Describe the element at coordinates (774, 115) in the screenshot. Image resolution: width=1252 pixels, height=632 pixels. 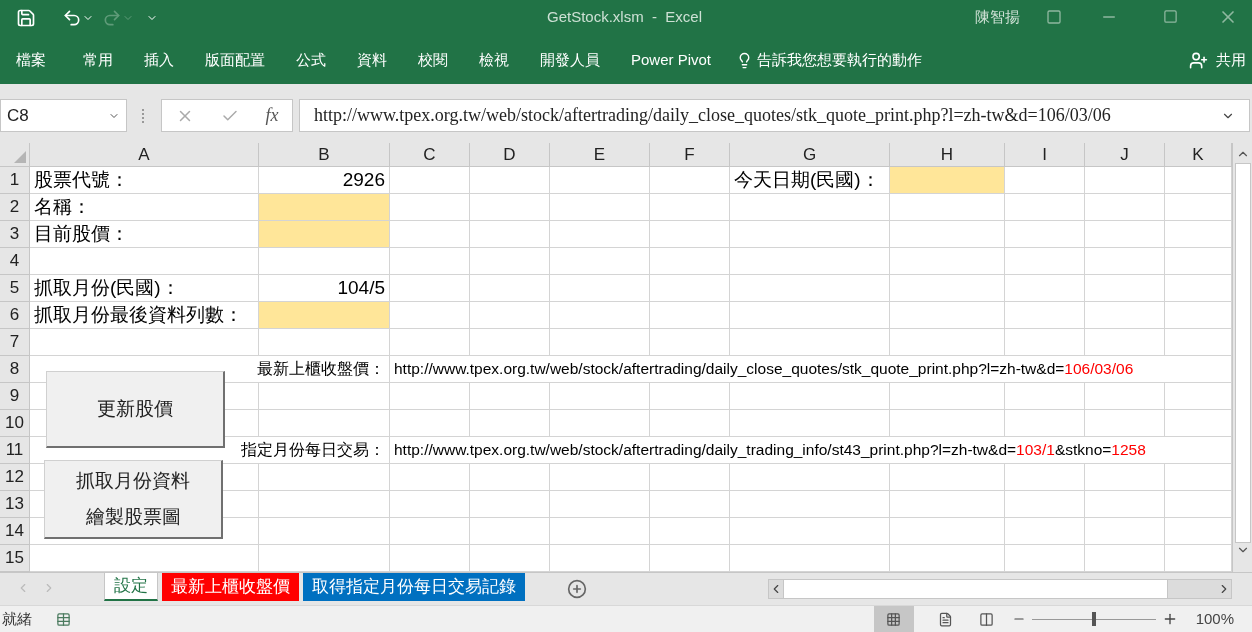
I see `formula-field: http://www.tpex.org.tw/web/stock/aftertrading/daily_close_quotes/stk_quote_print.php?l=zh-tw&d=106/03/06` at that location.